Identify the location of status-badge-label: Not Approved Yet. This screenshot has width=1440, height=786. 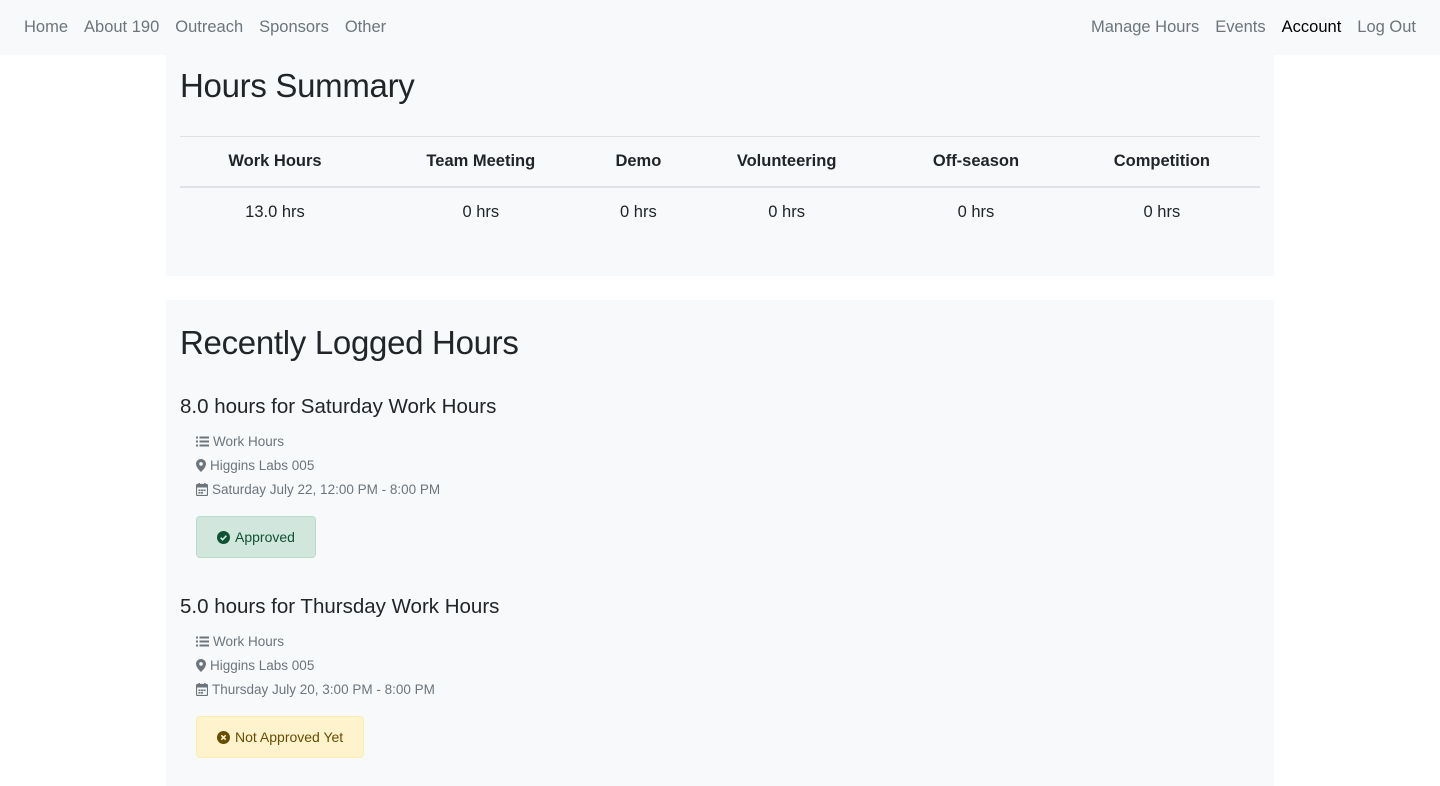
(289, 737).